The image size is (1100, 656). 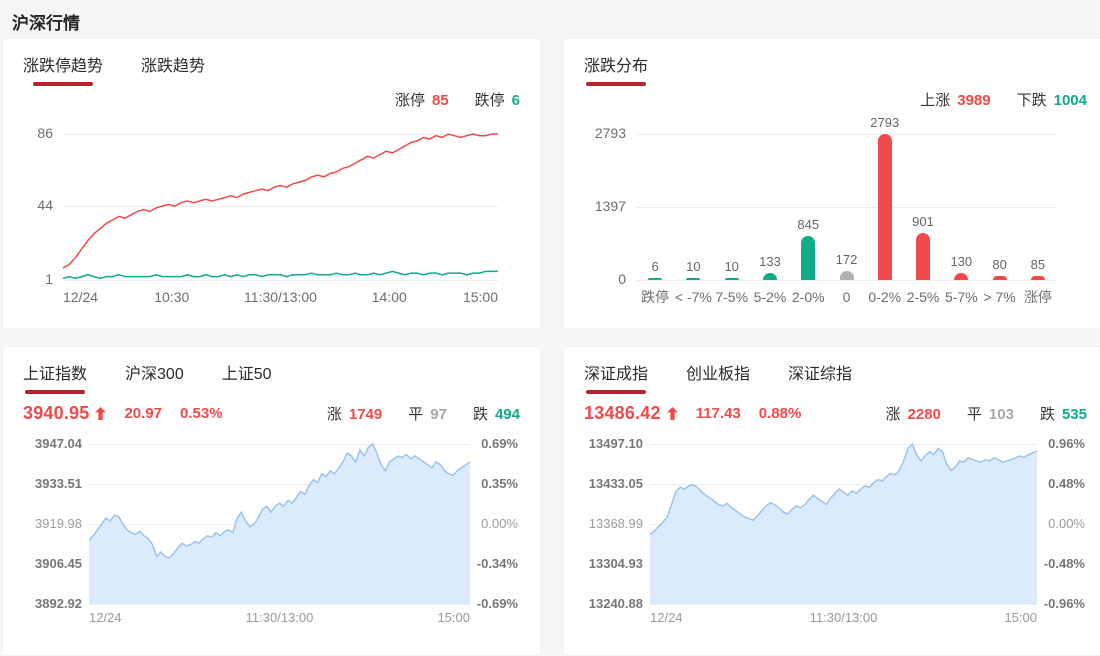 I want to click on area-fill, so click(x=843, y=524).